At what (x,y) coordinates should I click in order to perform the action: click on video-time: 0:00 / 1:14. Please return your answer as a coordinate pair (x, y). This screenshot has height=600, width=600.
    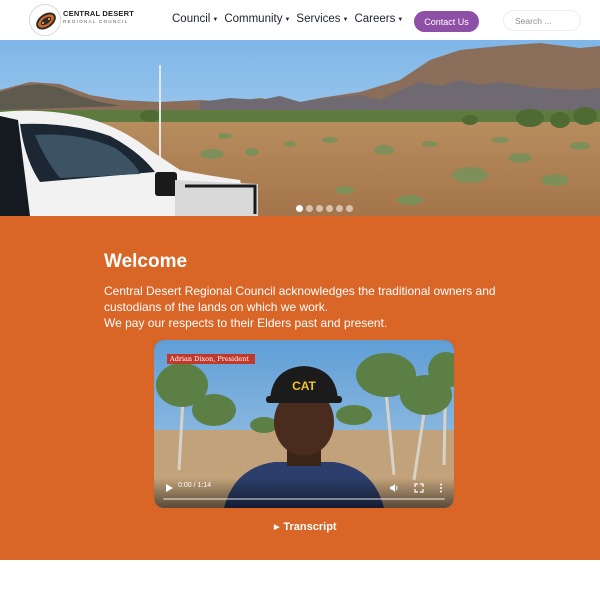
    Looking at the image, I should click on (195, 485).